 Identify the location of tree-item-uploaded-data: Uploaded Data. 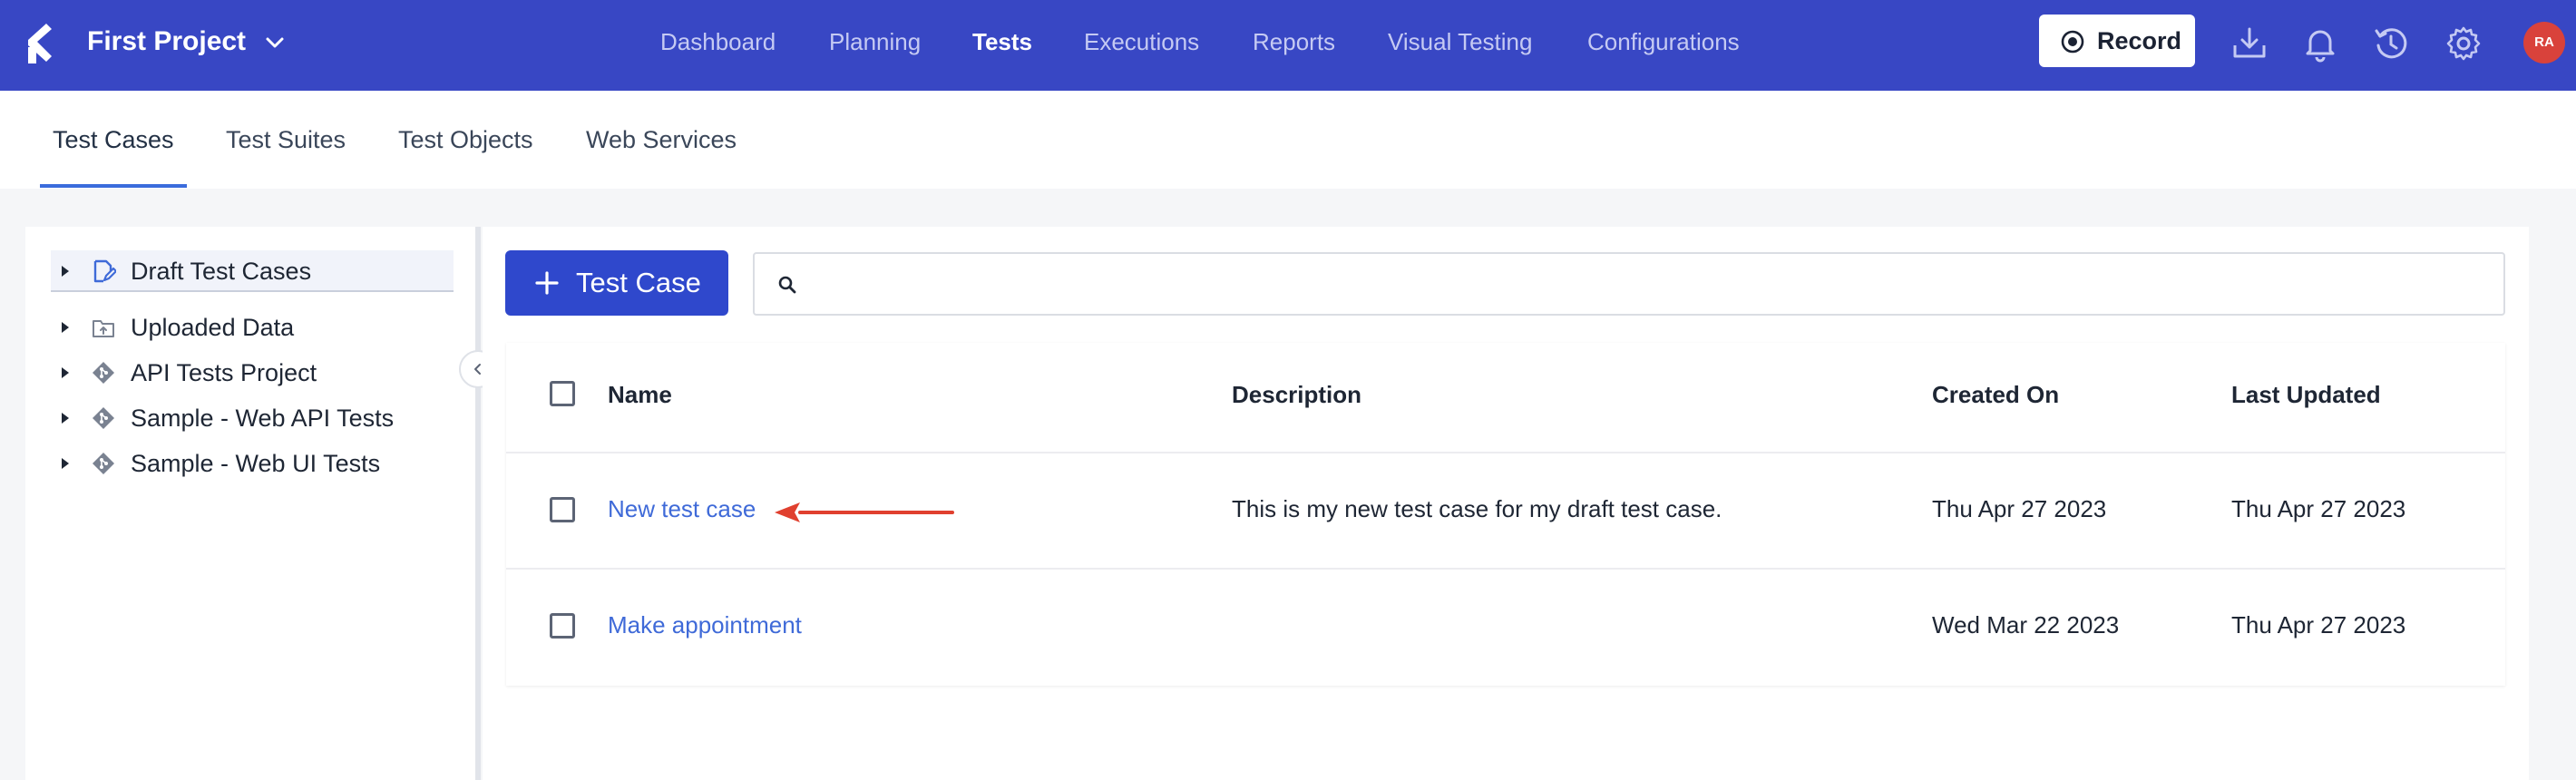
(252, 327).